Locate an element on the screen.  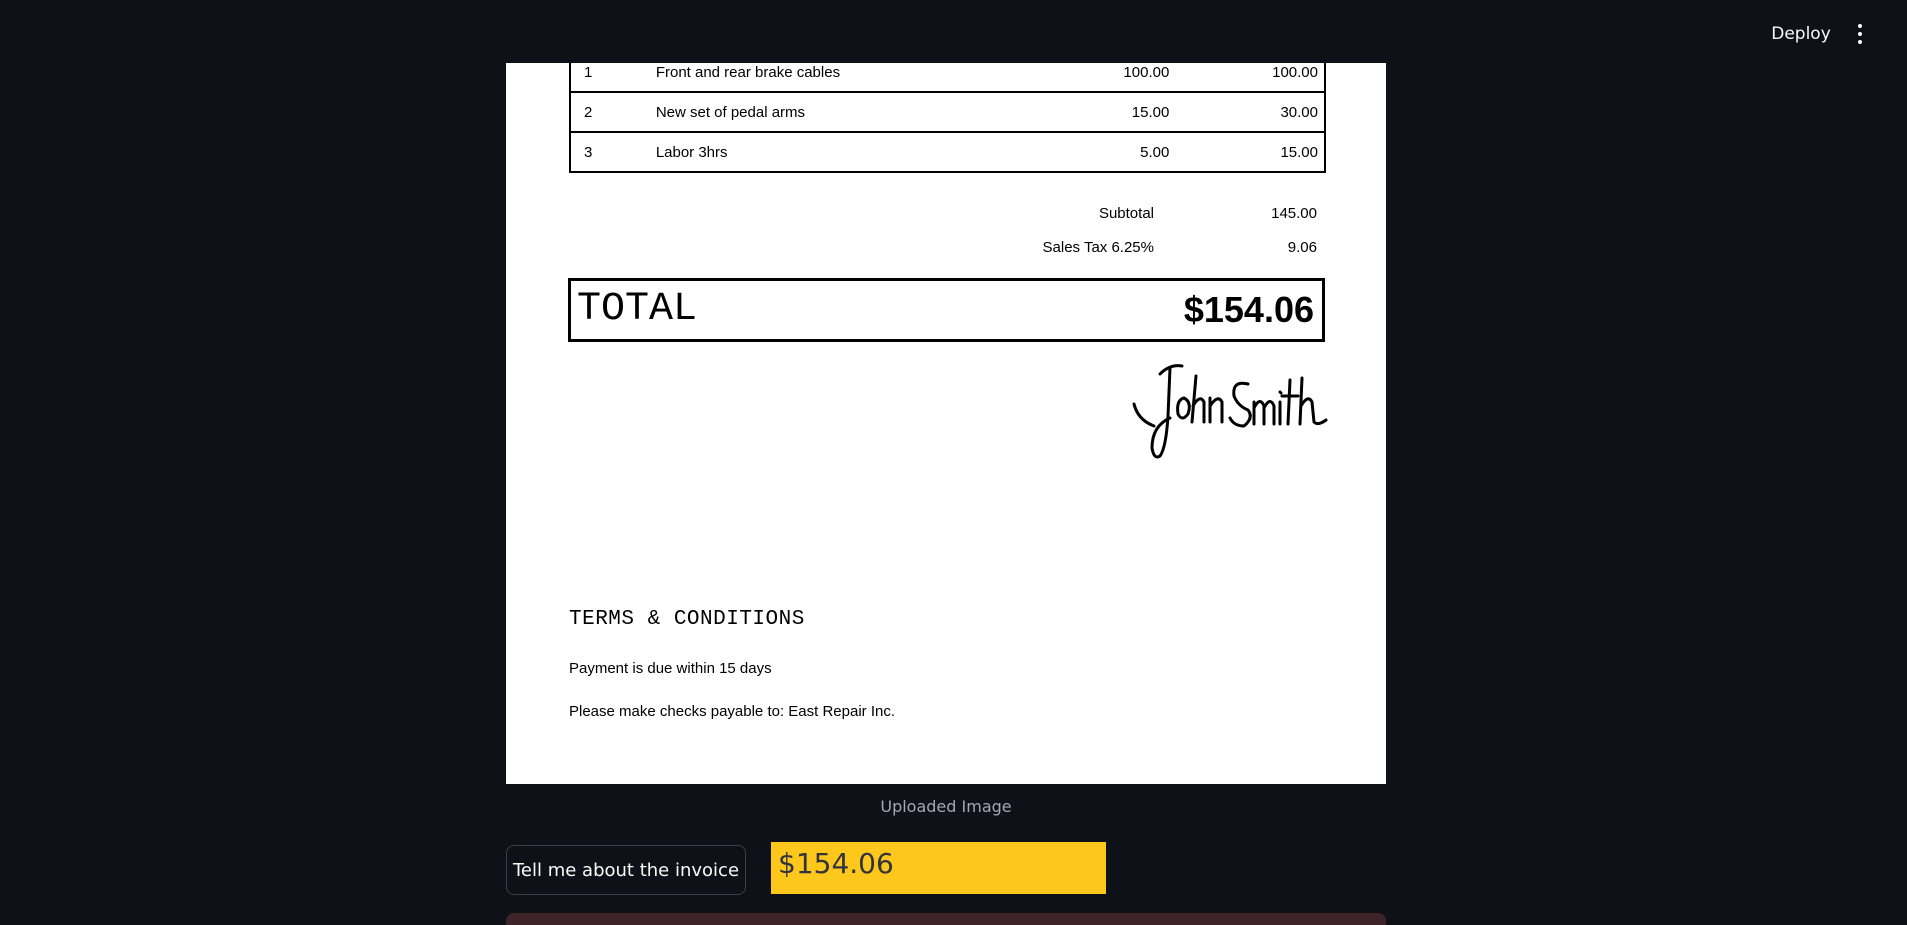
terms-line: Payment is due within 15 days is located at coordinates (670, 668).